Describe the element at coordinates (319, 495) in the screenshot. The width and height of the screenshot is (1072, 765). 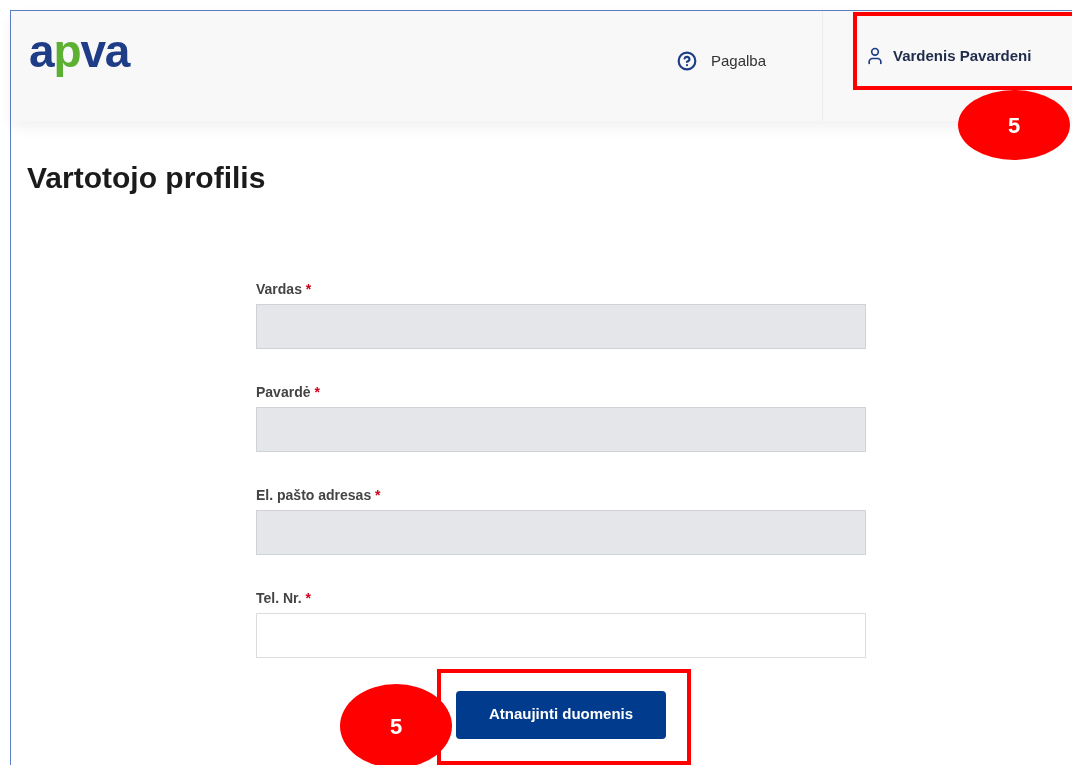
I see `field-label: El. pašto adresas *` at that location.